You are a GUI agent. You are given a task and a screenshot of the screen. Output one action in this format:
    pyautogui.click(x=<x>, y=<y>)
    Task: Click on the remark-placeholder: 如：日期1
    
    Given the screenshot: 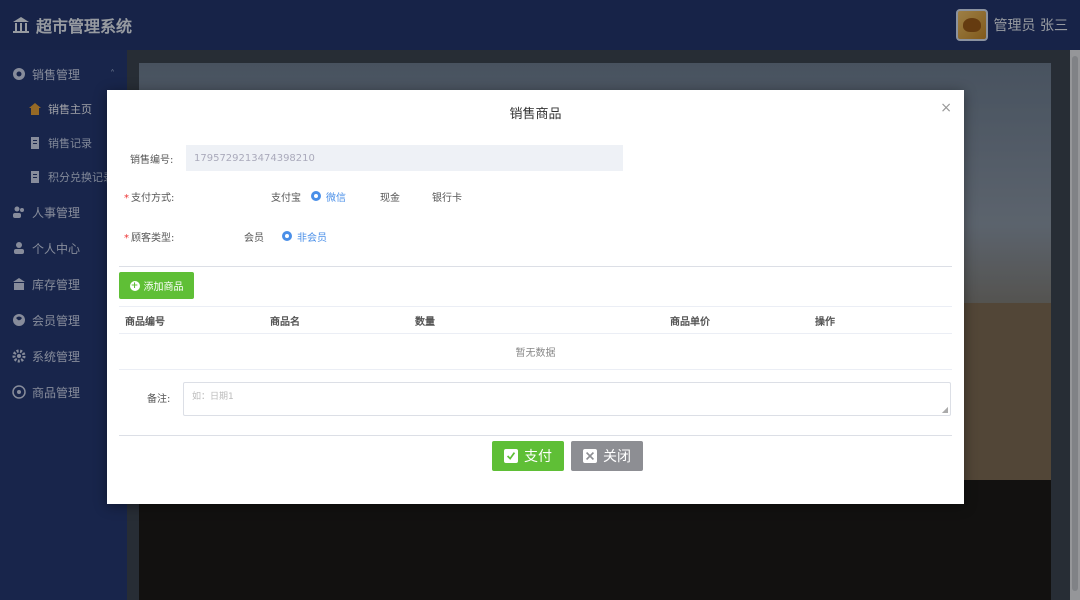 What is the action you would take?
    pyautogui.click(x=213, y=397)
    